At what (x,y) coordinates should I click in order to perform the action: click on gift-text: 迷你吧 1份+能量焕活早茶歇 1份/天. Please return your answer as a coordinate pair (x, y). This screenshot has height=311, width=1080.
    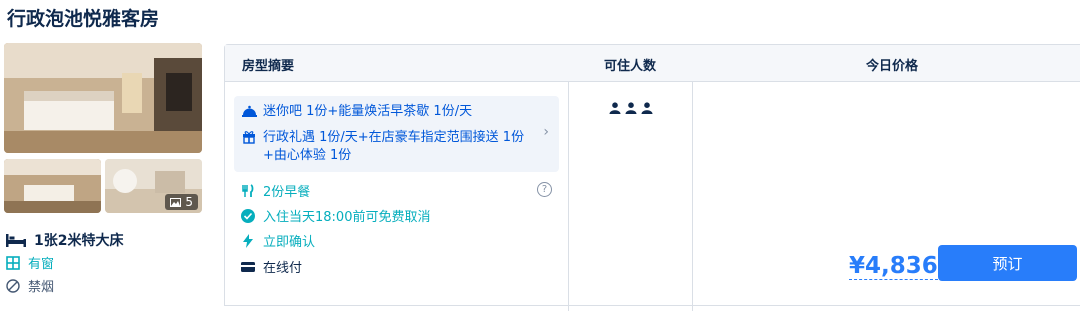
    Looking at the image, I should click on (368, 111).